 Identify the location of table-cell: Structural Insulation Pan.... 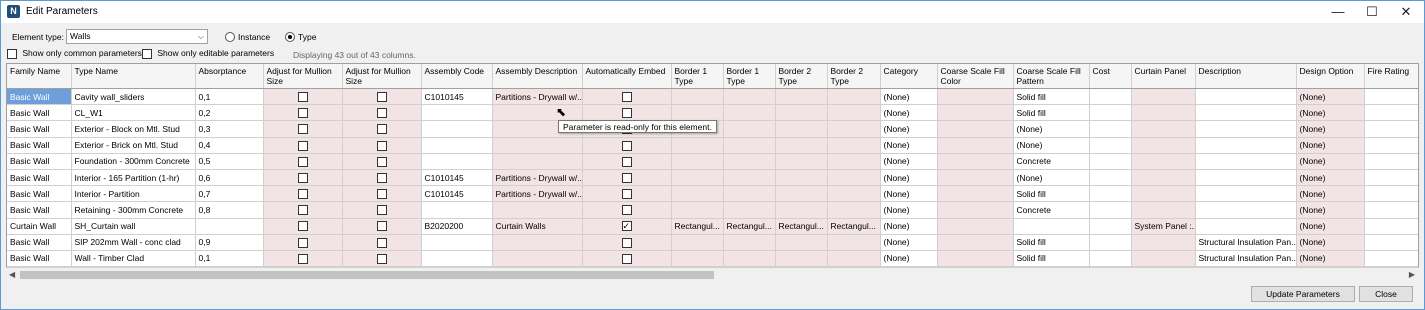
(1246, 259).